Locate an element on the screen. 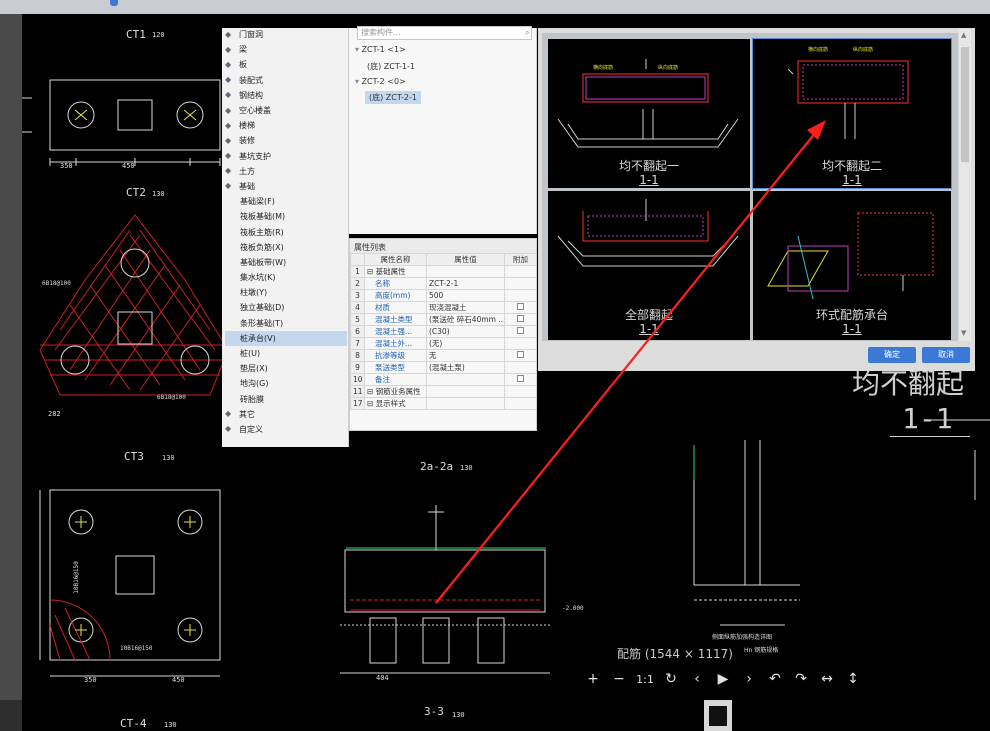 The width and height of the screenshot is (990, 731). next-icon: › is located at coordinates (749, 679).